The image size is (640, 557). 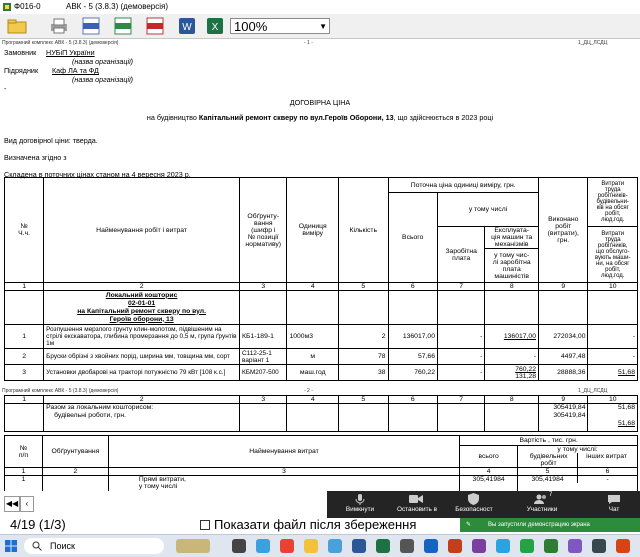 I want to click on page2-header-center: - 2 -, so click(x=308, y=391).